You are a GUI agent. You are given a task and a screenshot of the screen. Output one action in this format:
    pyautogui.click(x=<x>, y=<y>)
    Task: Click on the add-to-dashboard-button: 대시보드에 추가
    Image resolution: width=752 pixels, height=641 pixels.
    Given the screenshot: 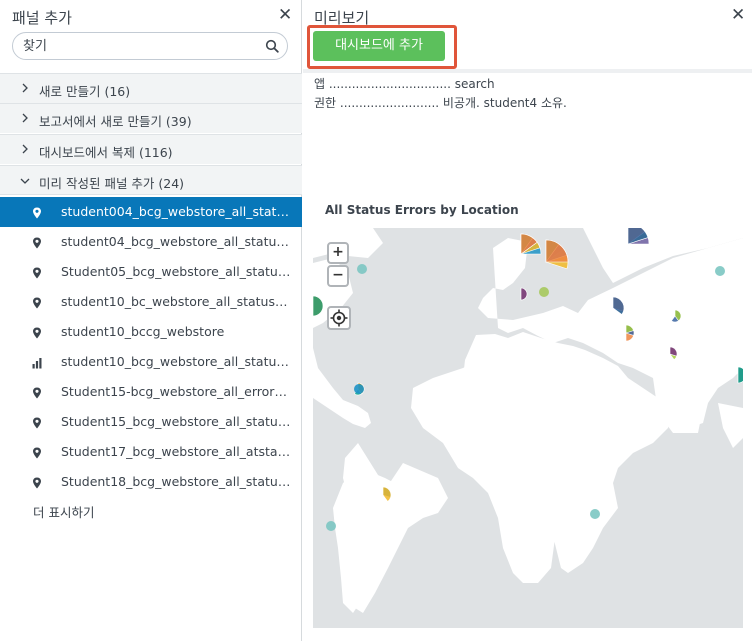 What is the action you would take?
    pyautogui.click(x=379, y=46)
    